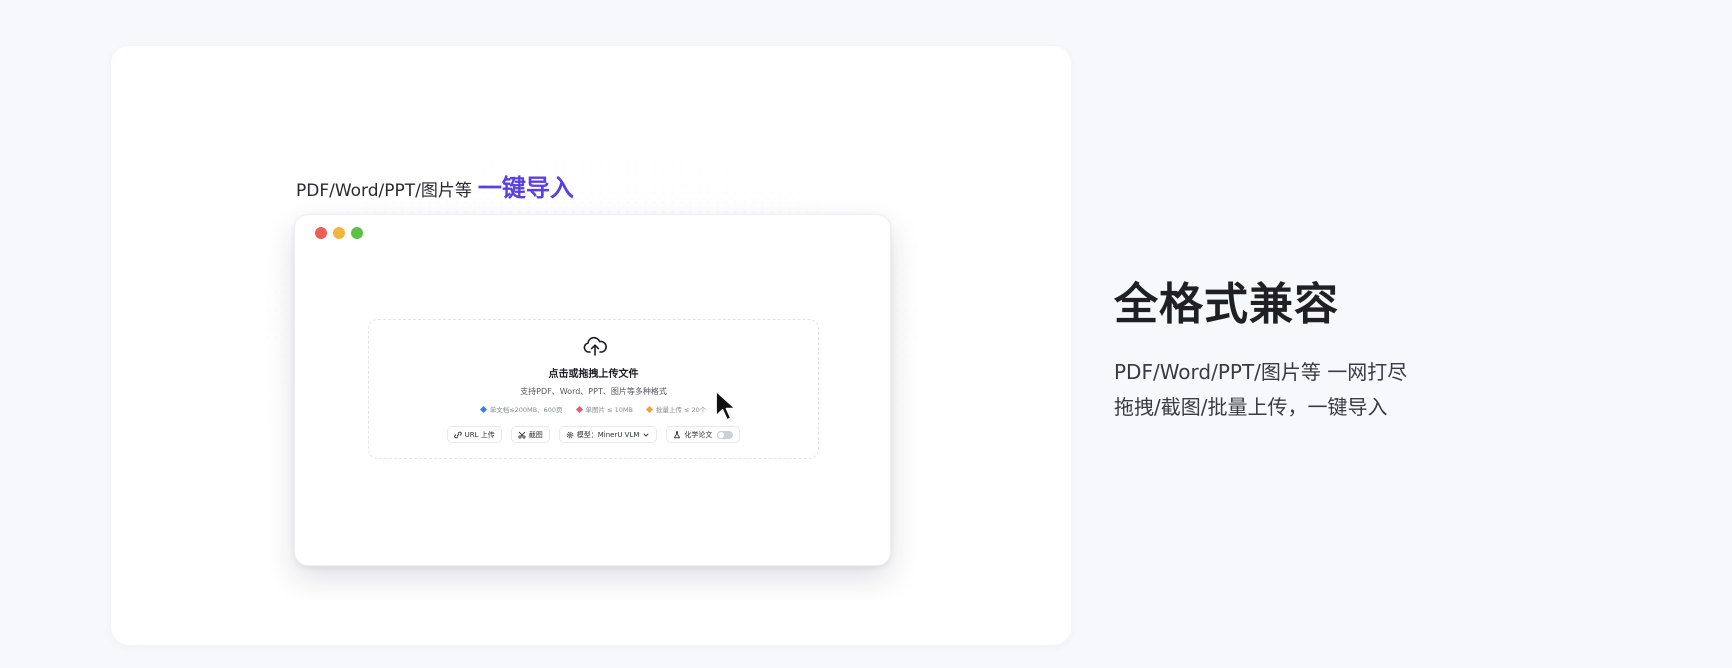 Image resolution: width=1732 pixels, height=668 pixels. I want to click on limit-item-batch: 批量上传 ≤ 20个, so click(676, 409).